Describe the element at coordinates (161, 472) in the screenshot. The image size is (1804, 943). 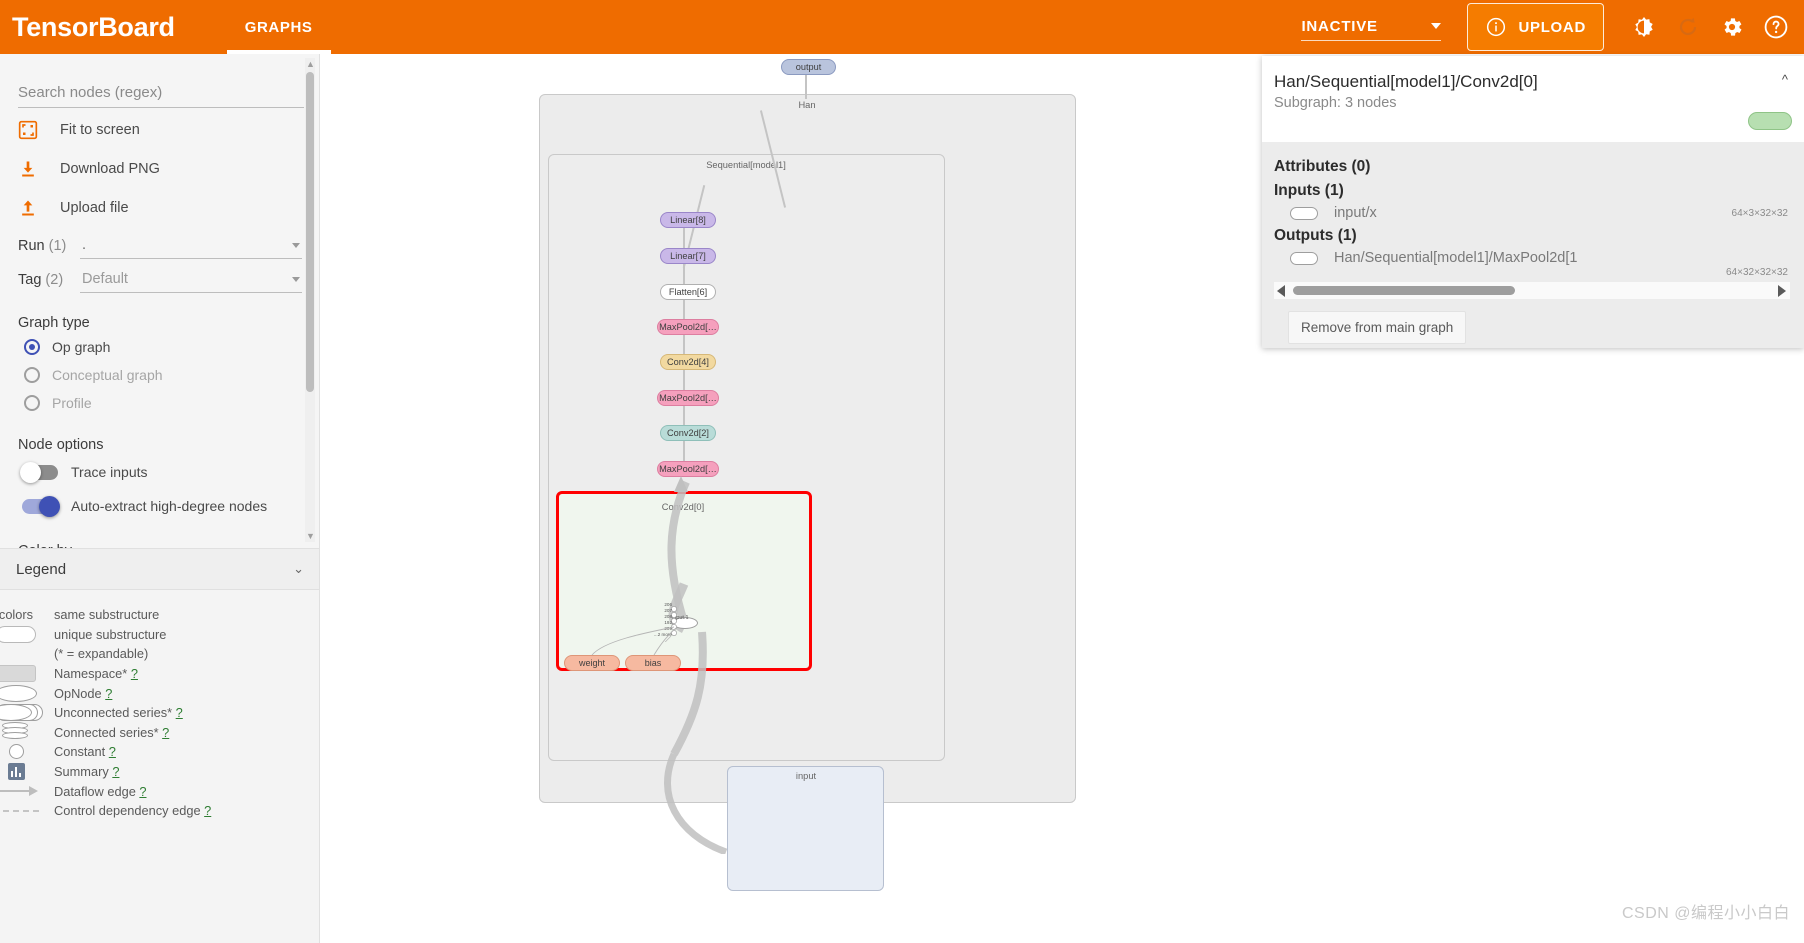
I see `toggle-trace-inputs: Trace inputs` at that location.